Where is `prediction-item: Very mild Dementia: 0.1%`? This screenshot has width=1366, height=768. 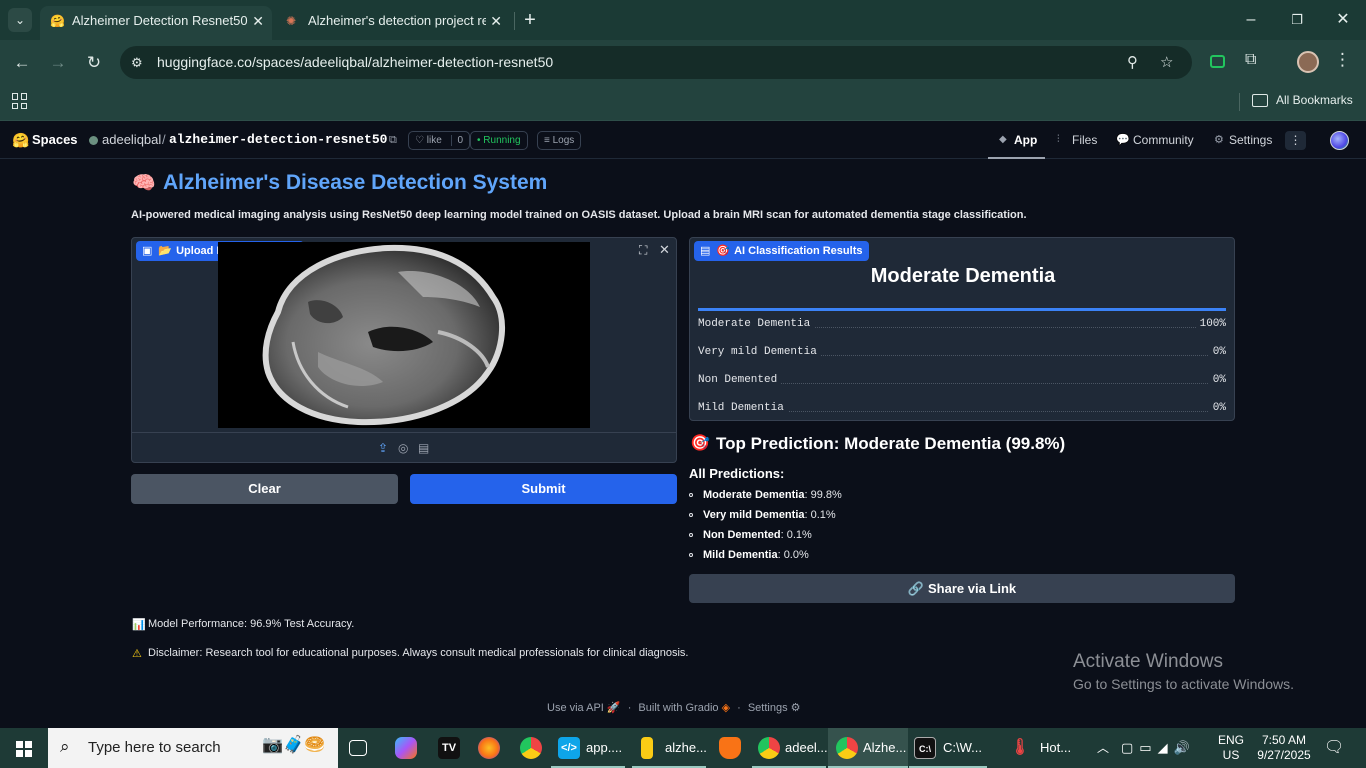
prediction-item: Very mild Dementia: 0.1% is located at coordinates (762, 515).